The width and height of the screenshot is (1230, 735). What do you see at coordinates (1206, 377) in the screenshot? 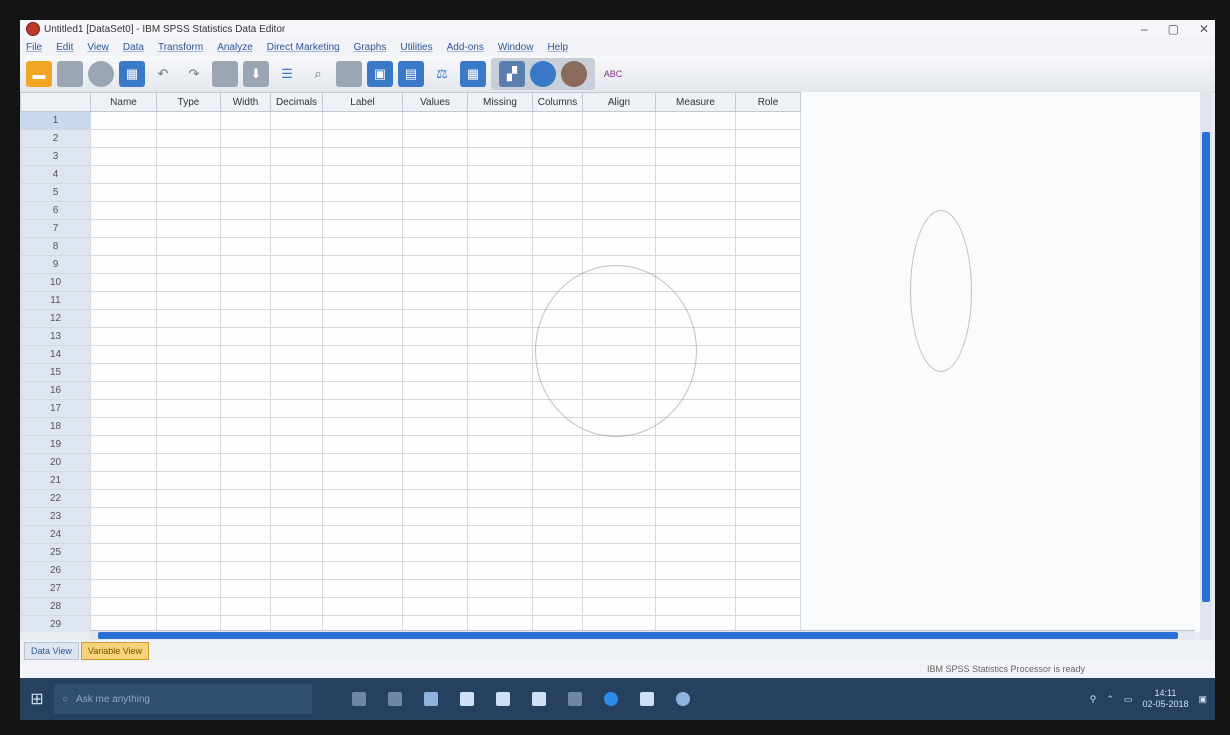
I see `vertical-scrollbar` at bounding box center [1206, 377].